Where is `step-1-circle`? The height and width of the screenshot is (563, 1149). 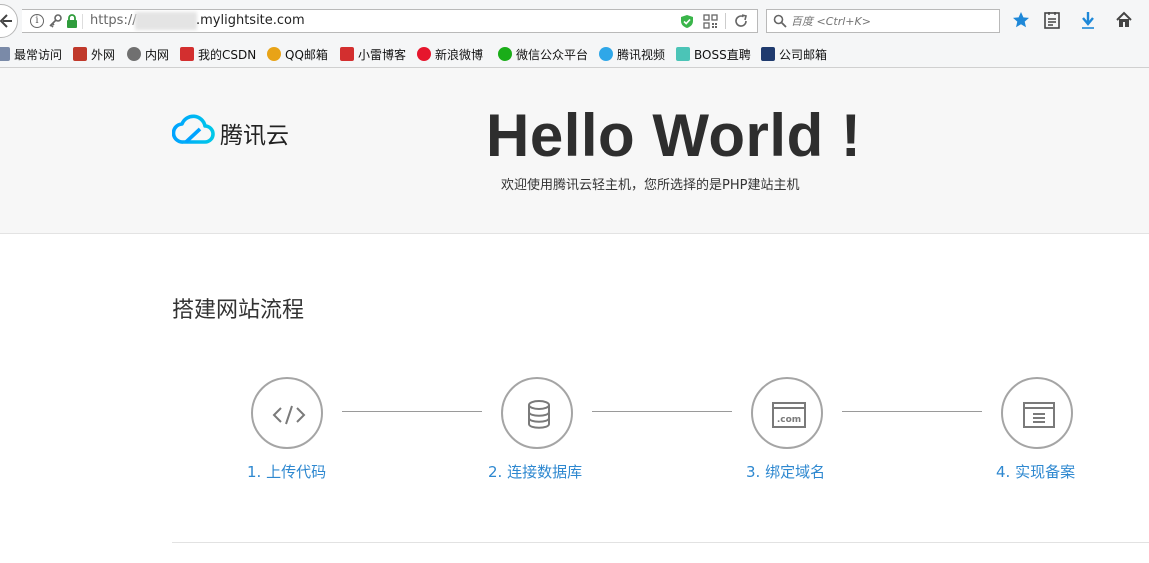
step-1-circle is located at coordinates (287, 413).